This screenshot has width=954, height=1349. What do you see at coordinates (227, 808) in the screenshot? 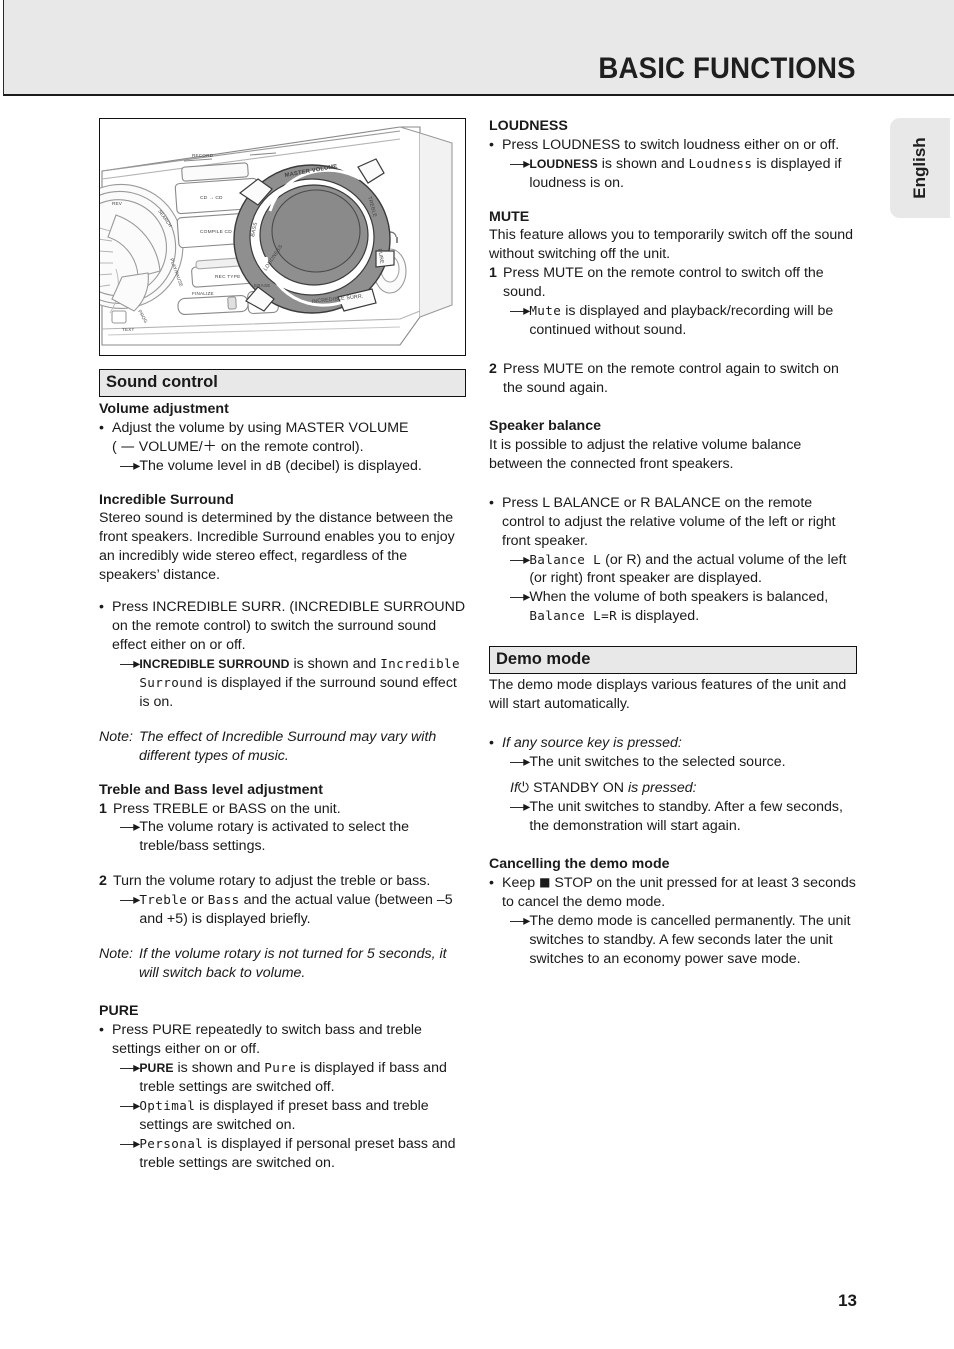
I see `step-1-text: Press TREBLE or BASS on the unit.` at bounding box center [227, 808].